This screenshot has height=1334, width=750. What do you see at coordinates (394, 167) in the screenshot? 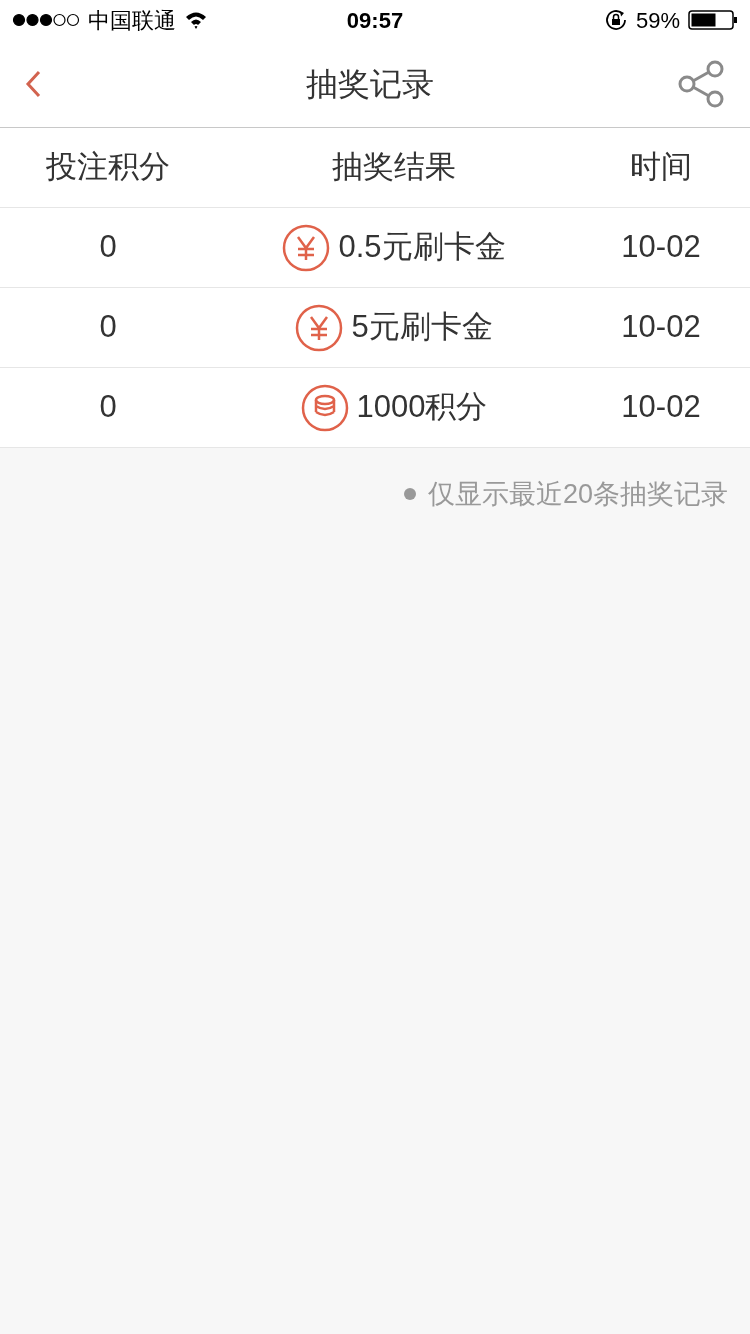
I see `column-header: 抽奖结果` at bounding box center [394, 167].